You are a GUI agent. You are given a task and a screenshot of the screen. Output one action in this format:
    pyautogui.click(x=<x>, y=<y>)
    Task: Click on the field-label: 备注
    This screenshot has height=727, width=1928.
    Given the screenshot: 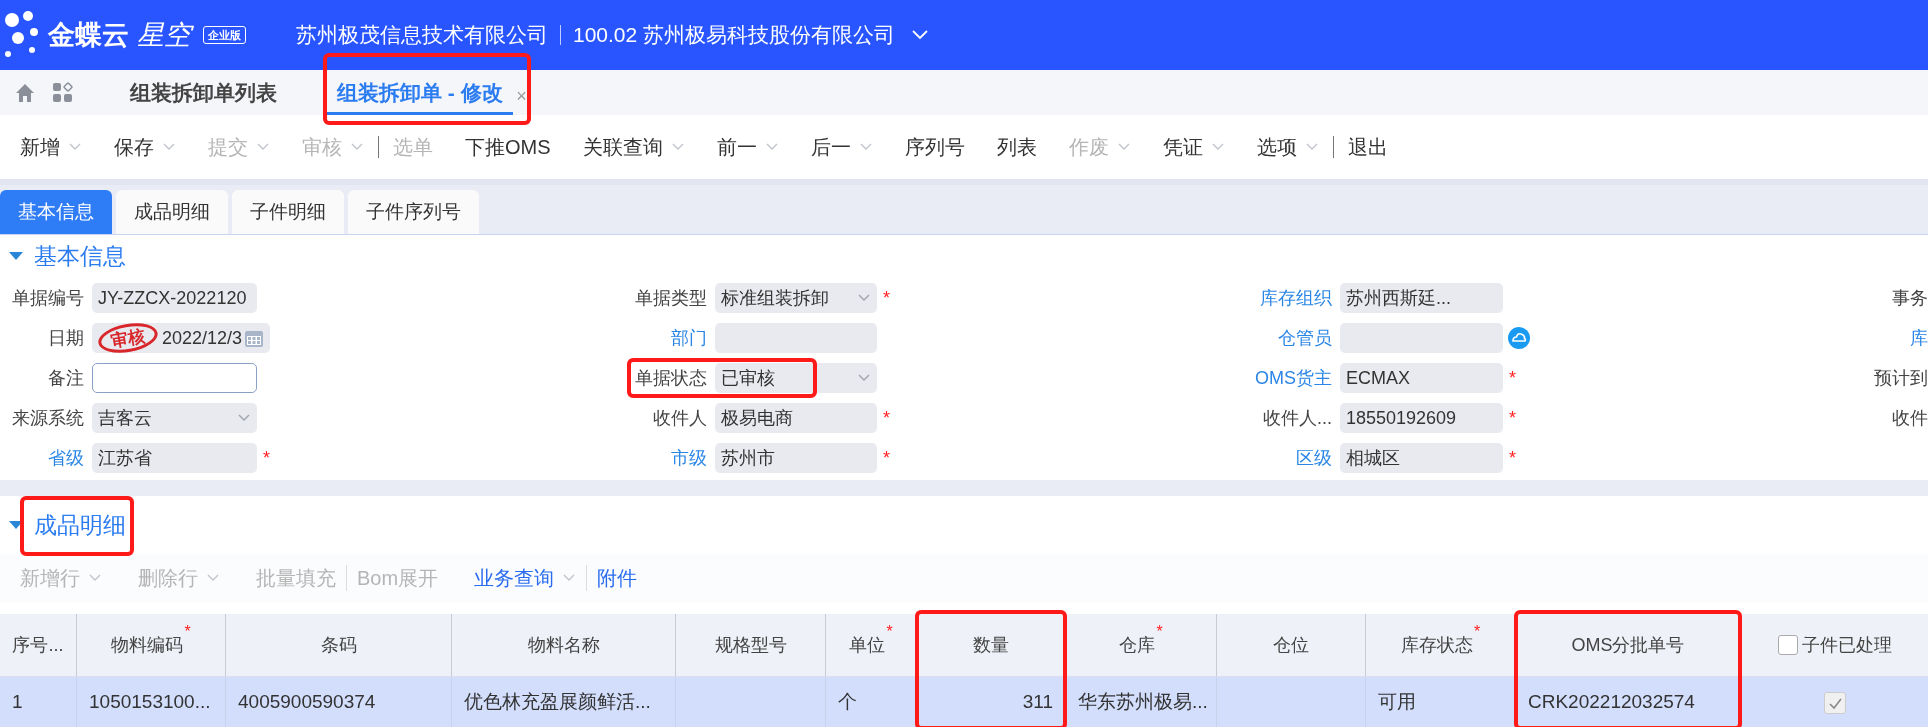 What is the action you would take?
    pyautogui.click(x=66, y=378)
    